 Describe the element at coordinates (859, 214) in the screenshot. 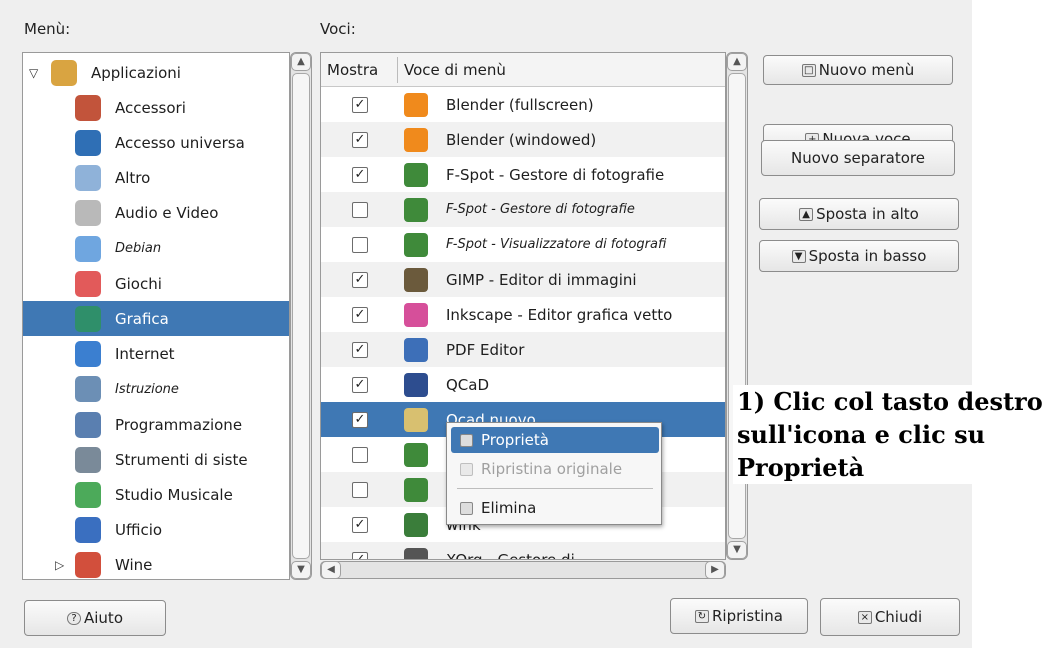

I see `move-up-button: ▲ Sposta in alto` at that location.